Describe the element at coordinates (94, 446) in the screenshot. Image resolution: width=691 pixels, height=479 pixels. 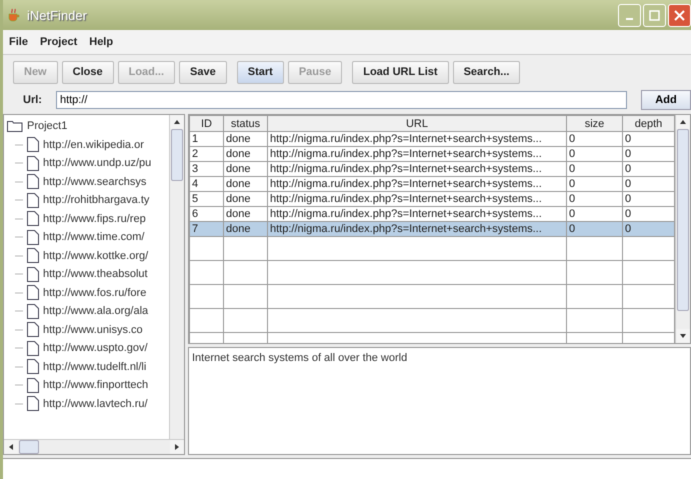
I see `horizontal-scrollbar` at that location.